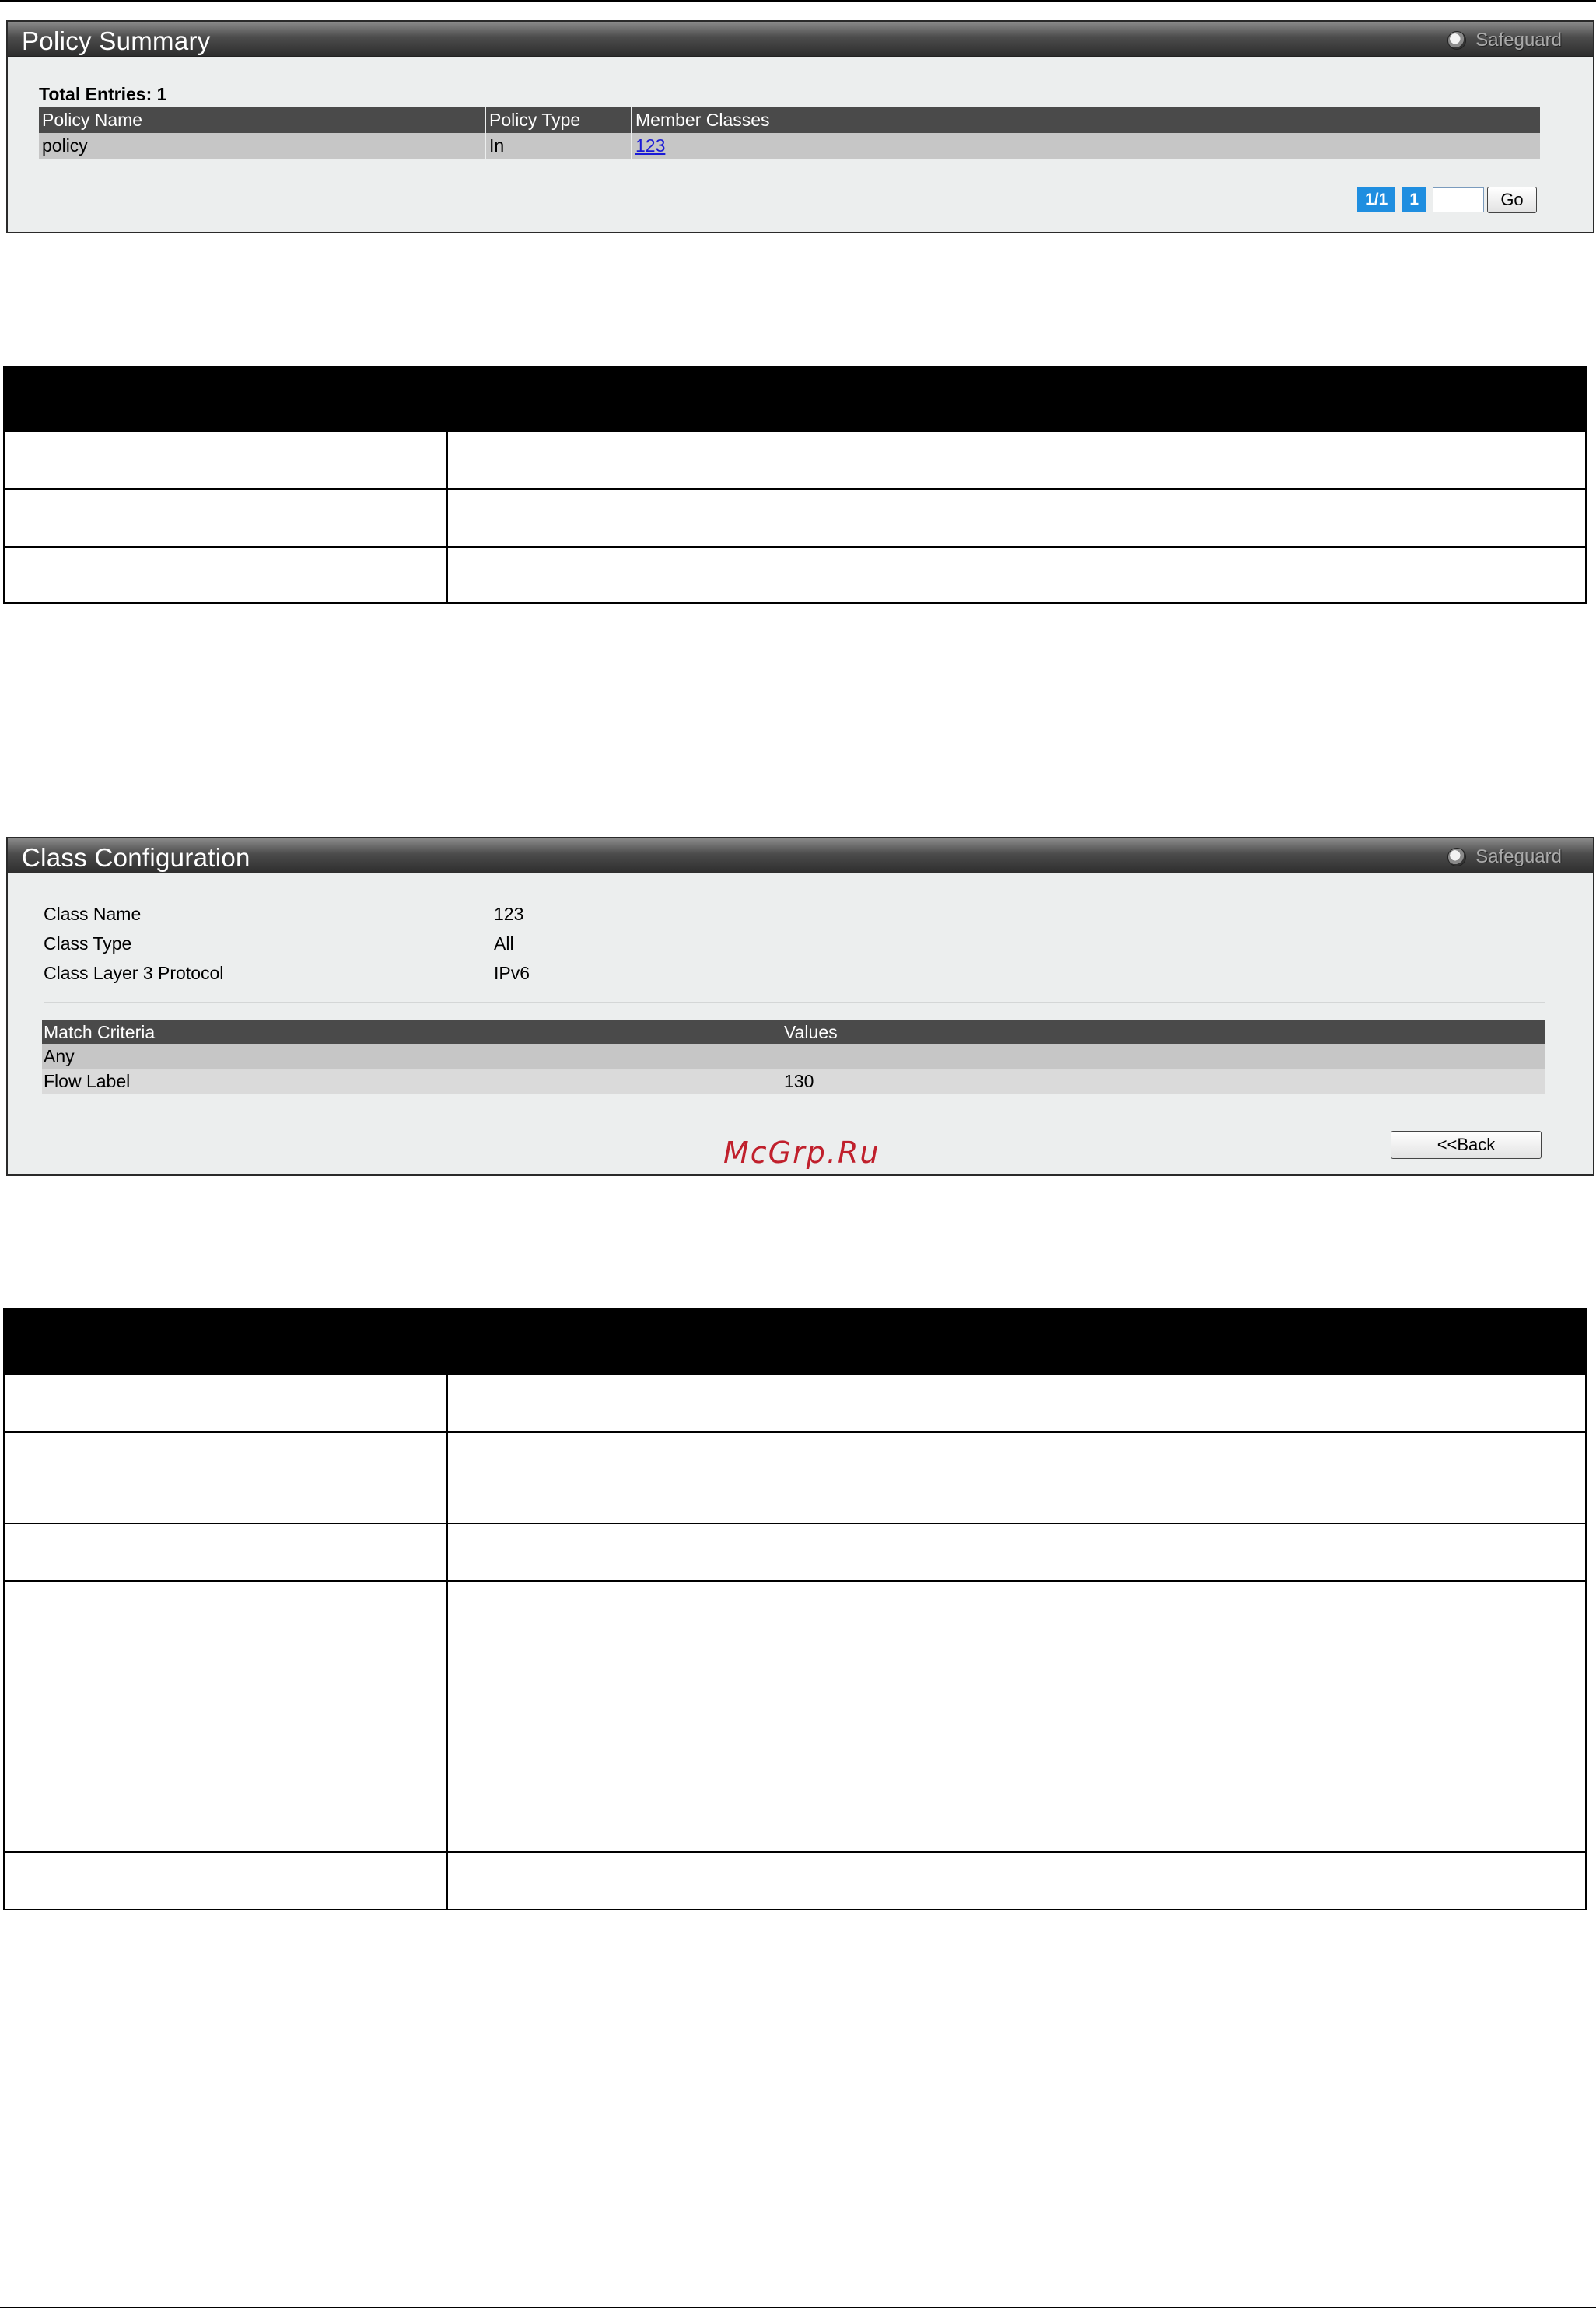 The height and width of the screenshot is (2310, 1596). I want to click on match-criteria-cell: Any, so click(412, 1056).